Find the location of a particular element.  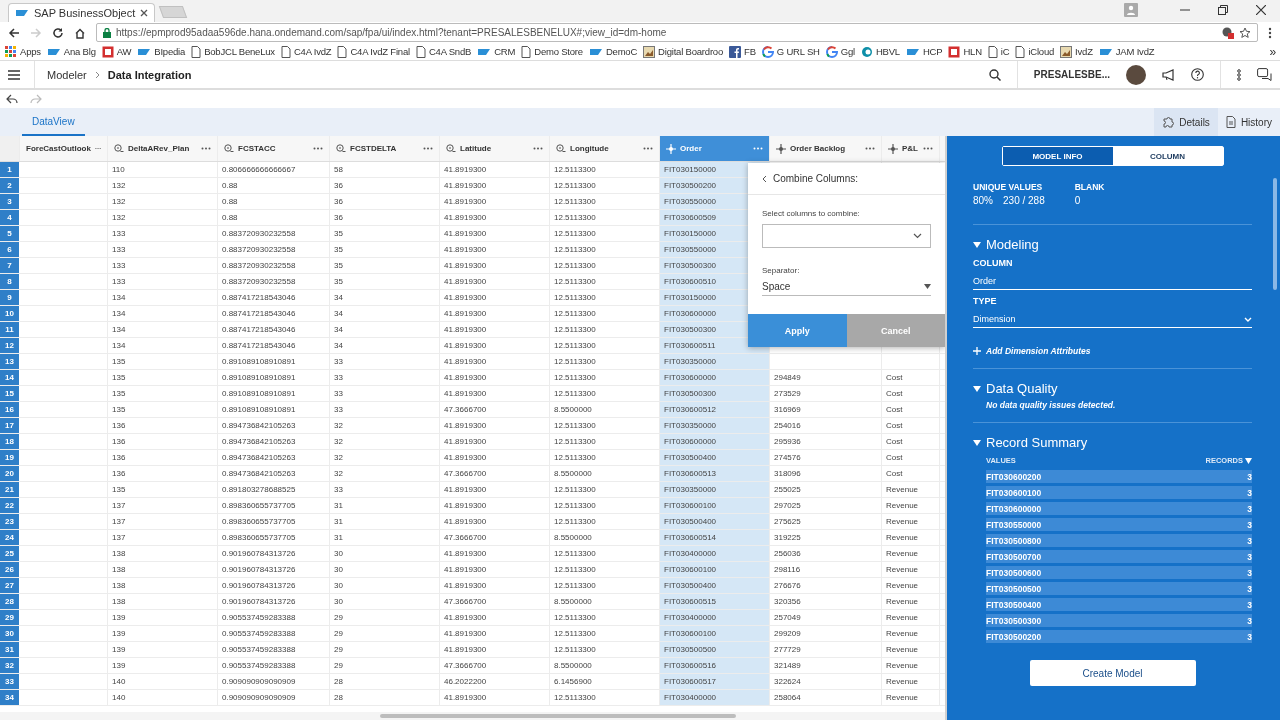

record-bar: FIT030500400 3 is located at coordinates (1119, 604).